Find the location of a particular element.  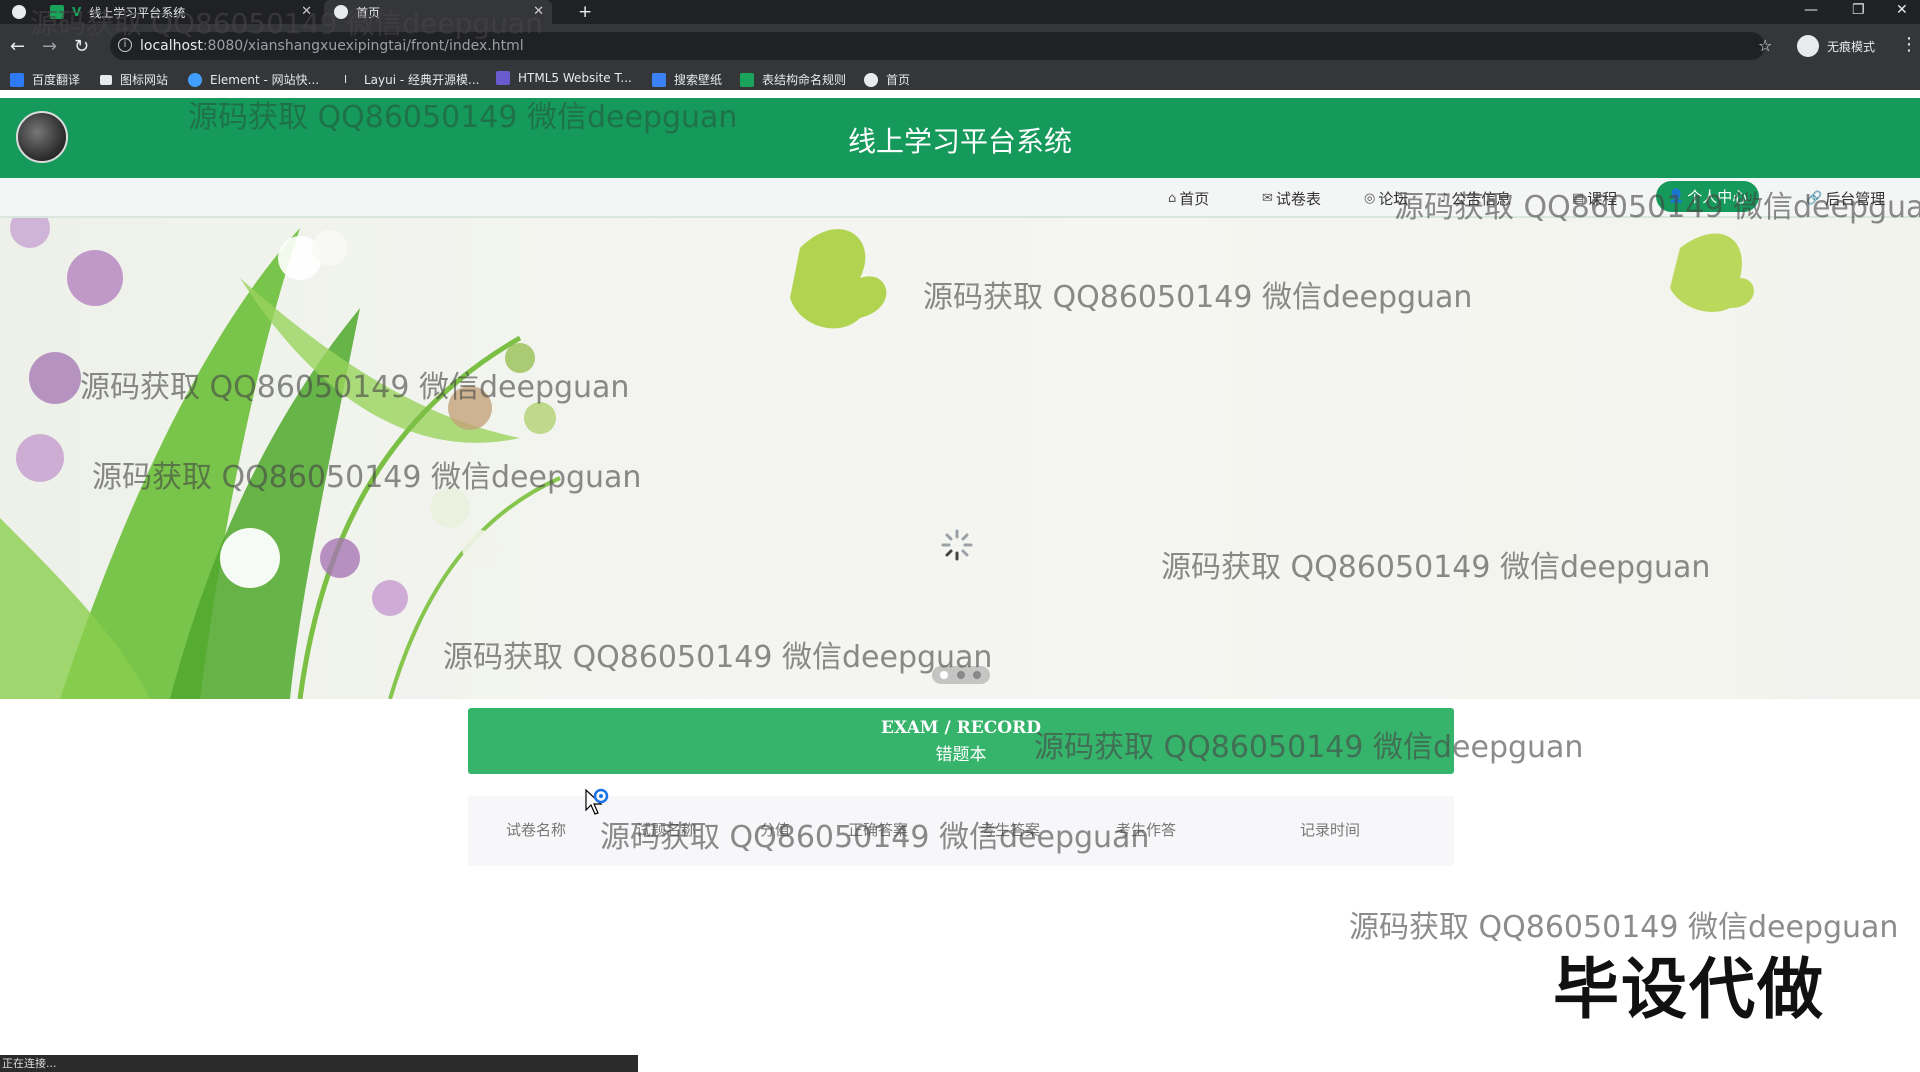

flag-icon is located at coordinates (106, 79).